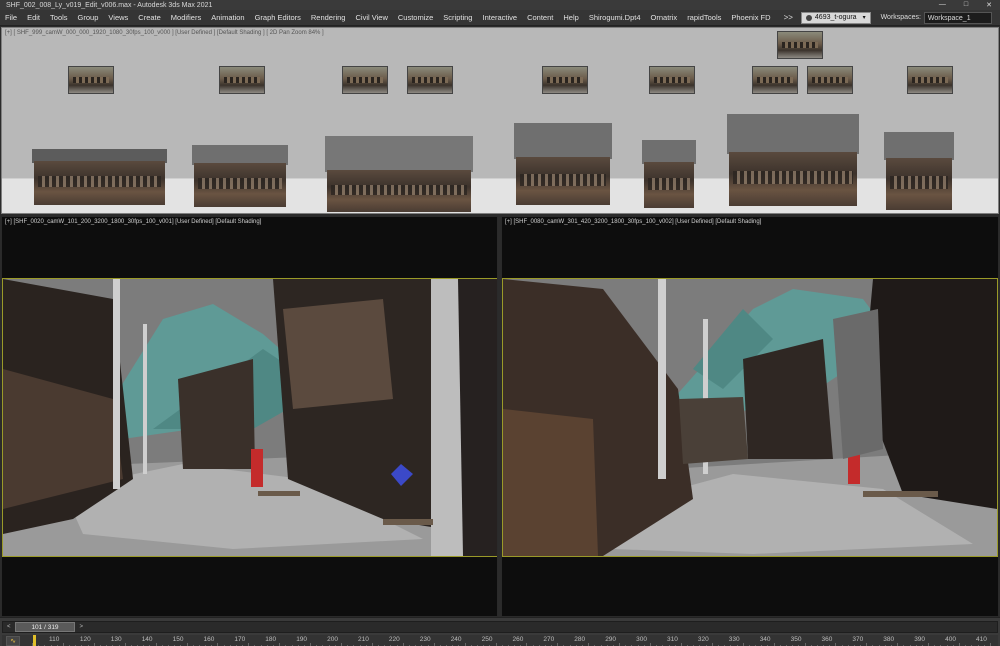 Image resolution: width=1000 pixels, height=646 pixels. I want to click on frame-tick-label: 270, so click(549, 639).